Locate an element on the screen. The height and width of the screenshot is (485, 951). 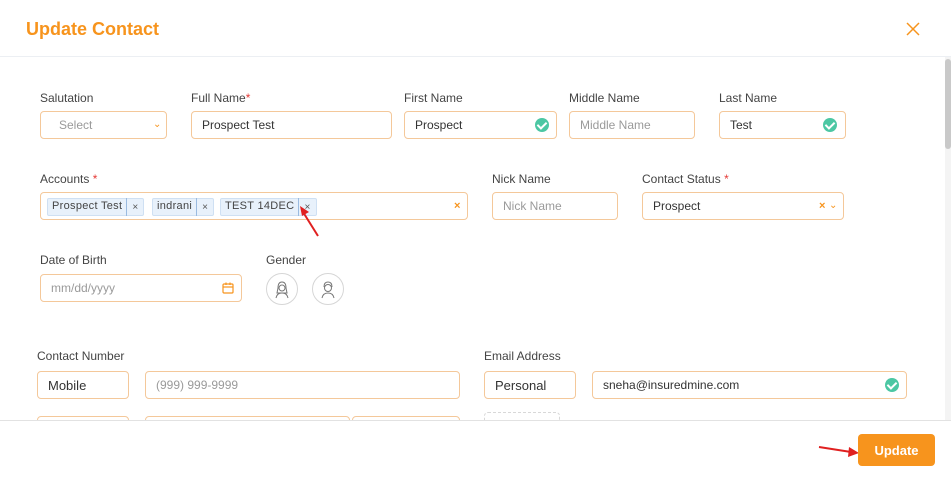
contact-status-select: Prospect × ⌄ is located at coordinates (743, 206).